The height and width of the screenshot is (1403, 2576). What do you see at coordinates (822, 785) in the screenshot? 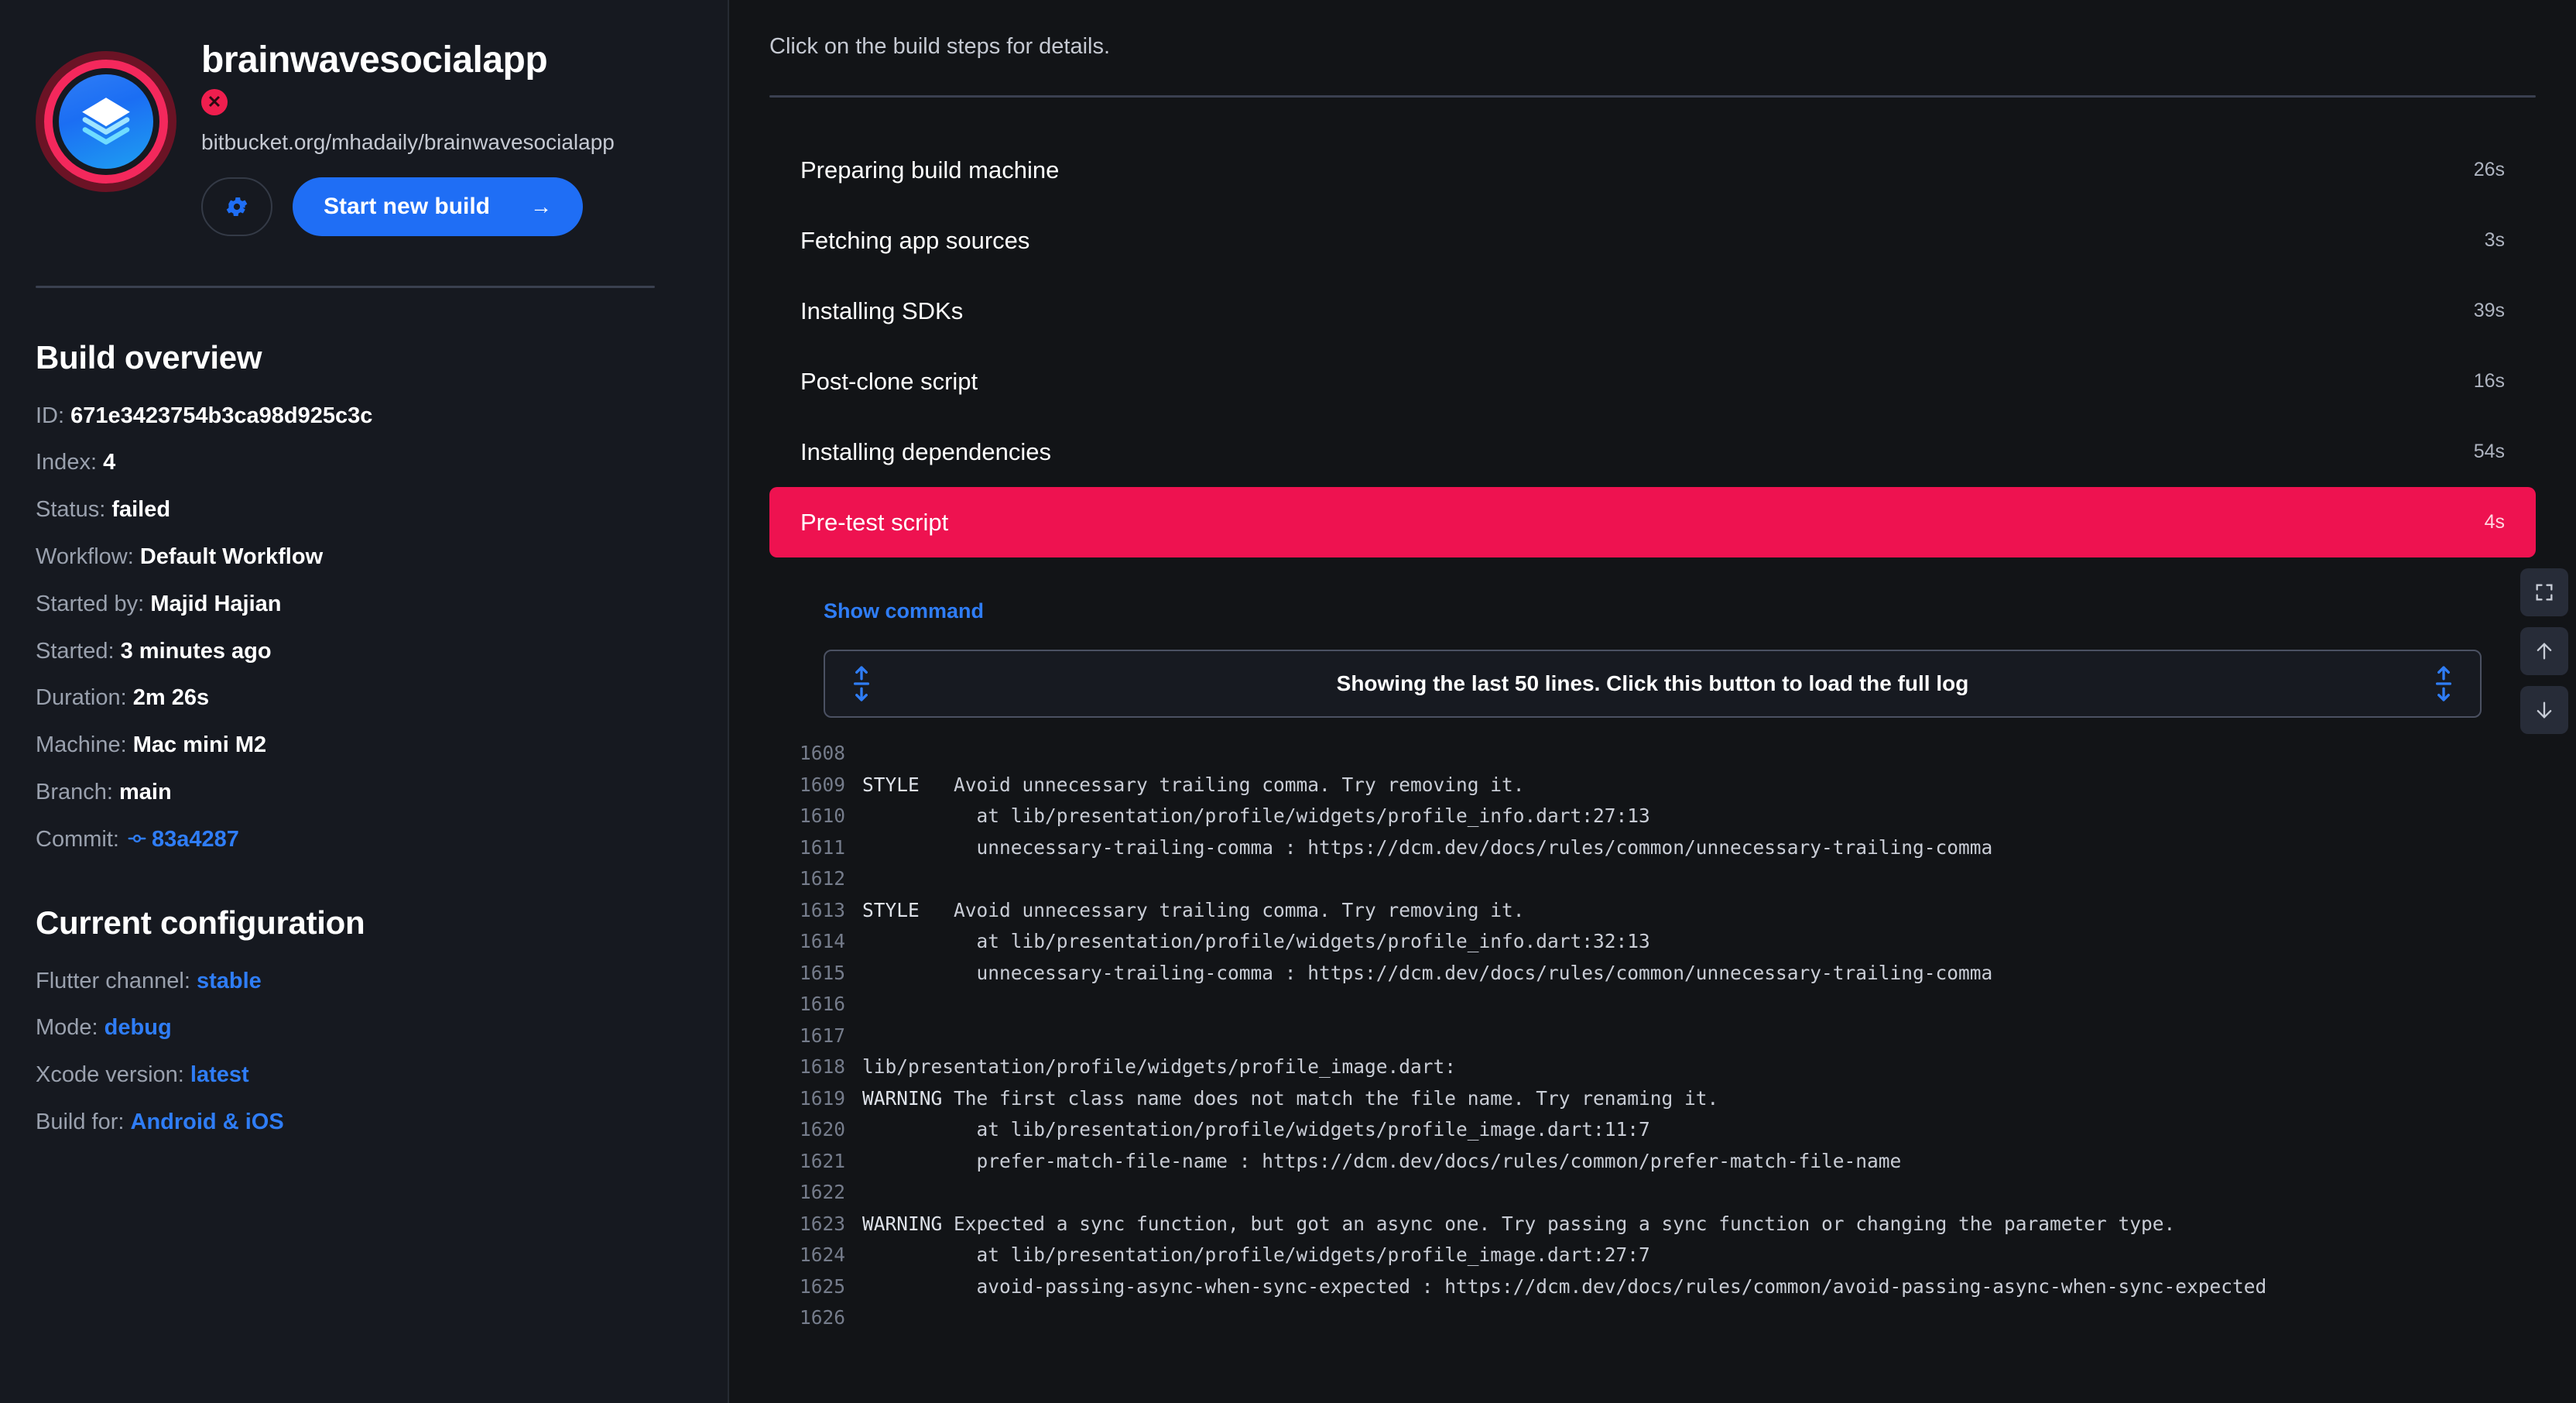
I see `log-line-number: 1609` at bounding box center [822, 785].